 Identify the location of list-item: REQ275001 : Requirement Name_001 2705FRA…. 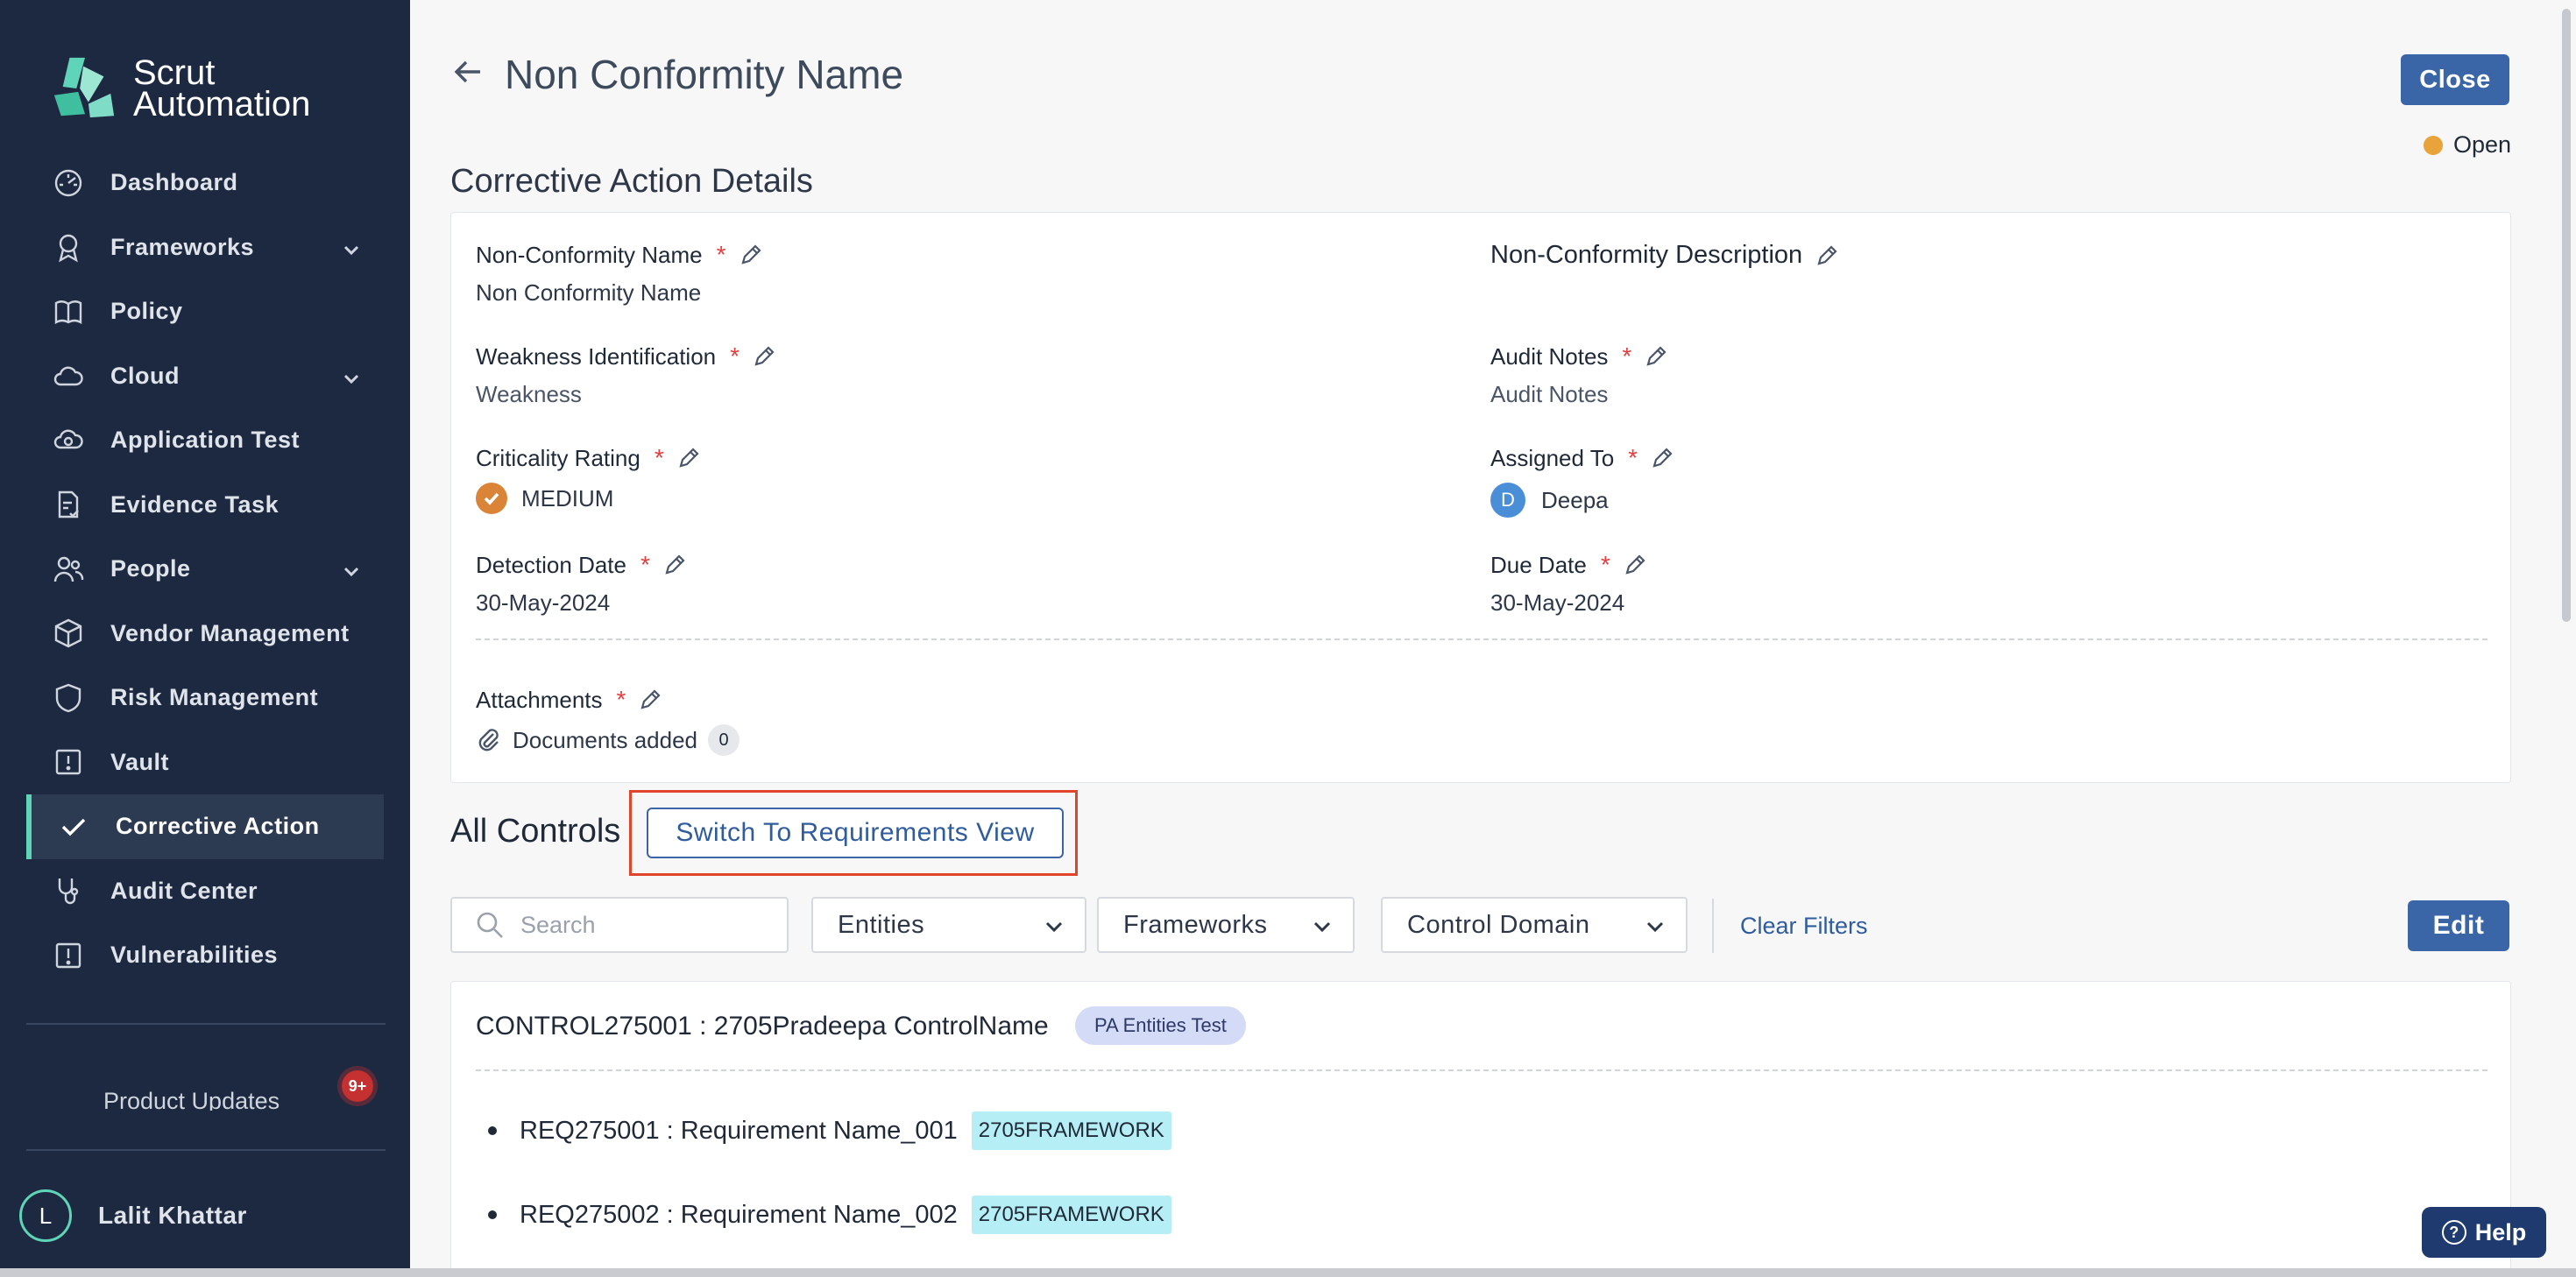
(823, 1130).